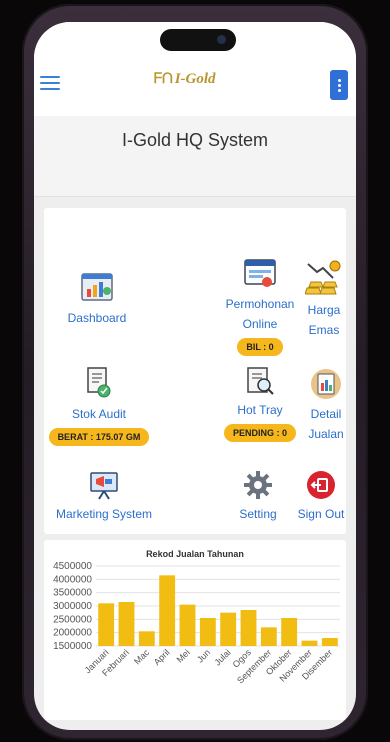 The width and height of the screenshot is (390, 742). I want to click on menu-label-jualan: Jualan, so click(326, 434).